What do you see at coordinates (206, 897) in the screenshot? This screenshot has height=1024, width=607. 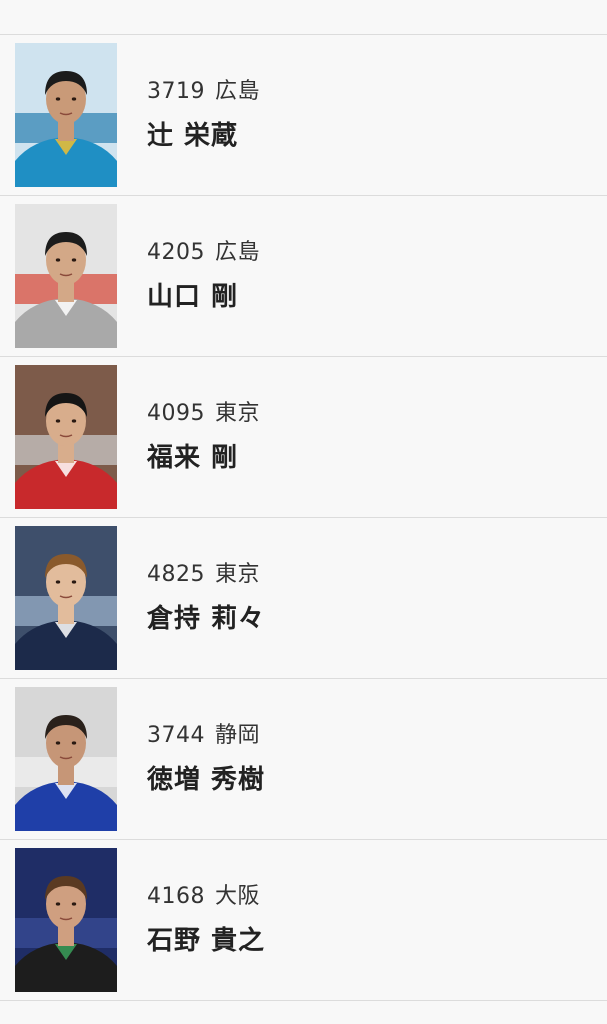 I see `racer-meta: 4168 大阪` at bounding box center [206, 897].